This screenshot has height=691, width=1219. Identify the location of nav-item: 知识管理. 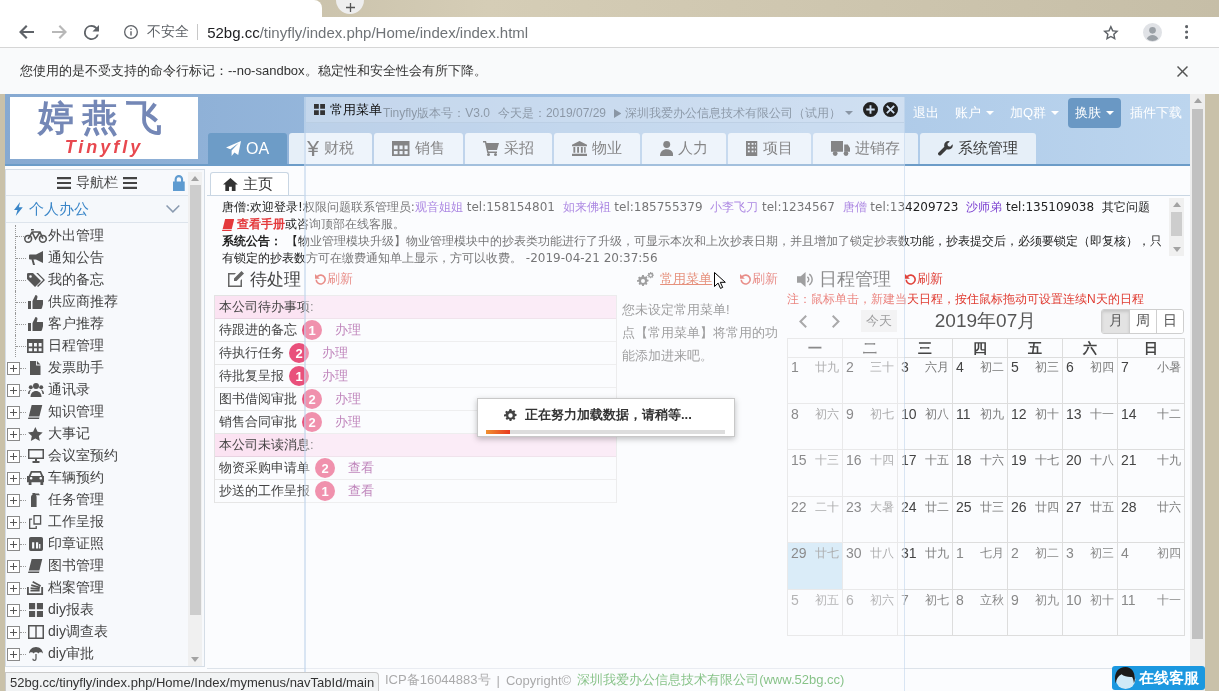
(65, 412).